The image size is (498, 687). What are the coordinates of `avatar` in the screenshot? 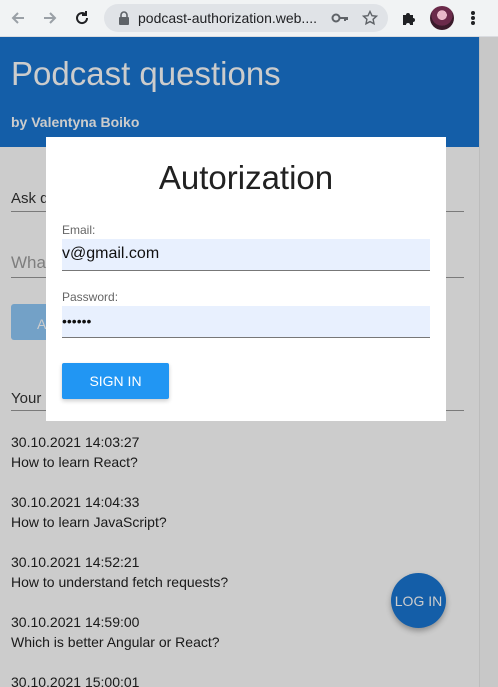 It's located at (442, 18).